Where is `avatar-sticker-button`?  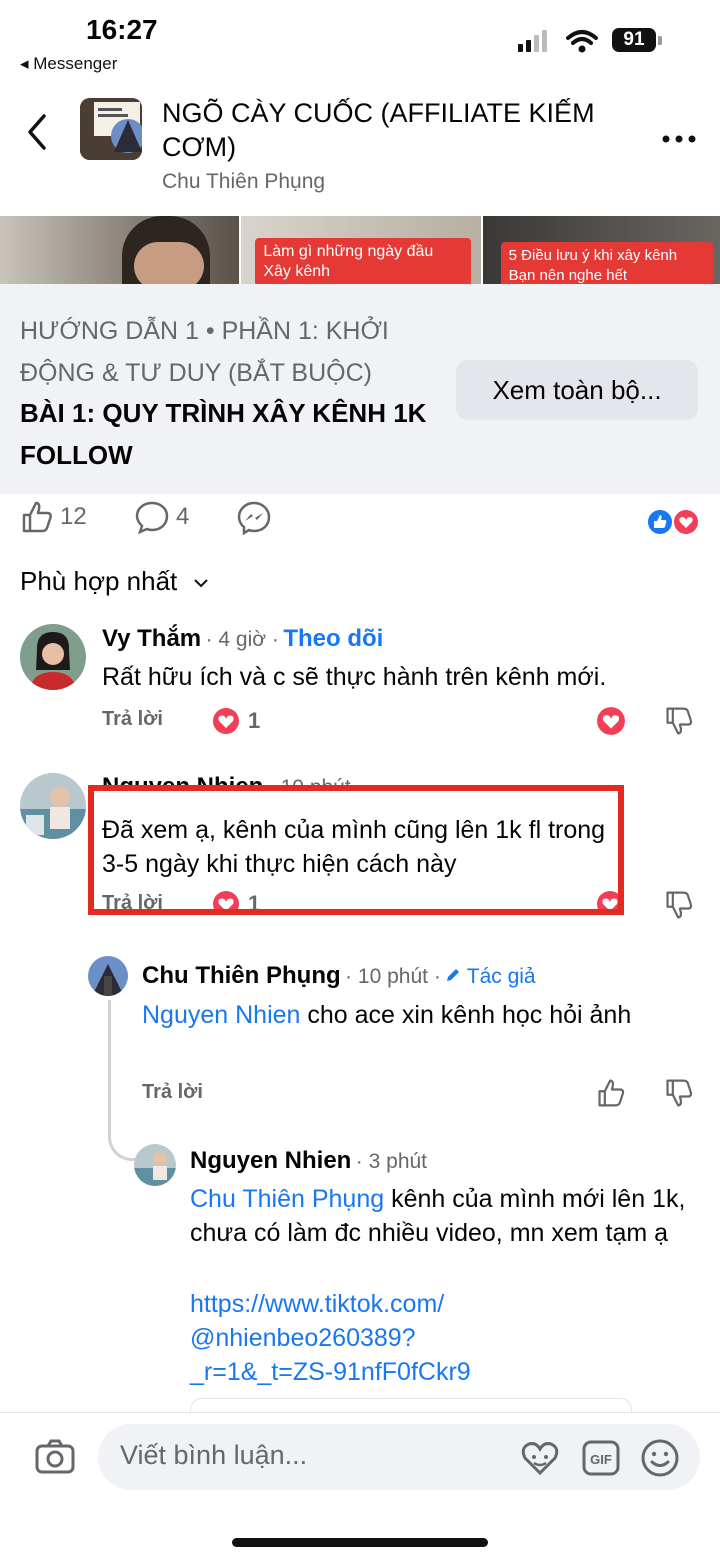
avatar-sticker-button is located at coordinates (540, 1460).